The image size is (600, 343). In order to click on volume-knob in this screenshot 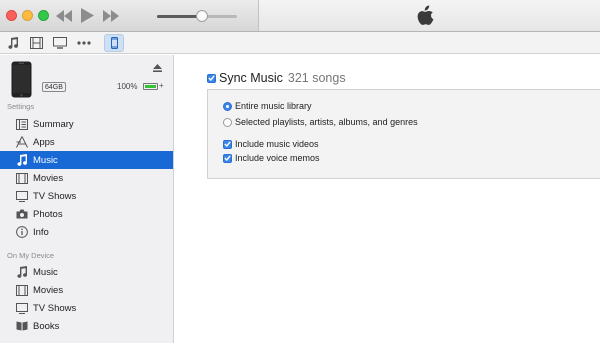, I will do `click(201, 16)`.